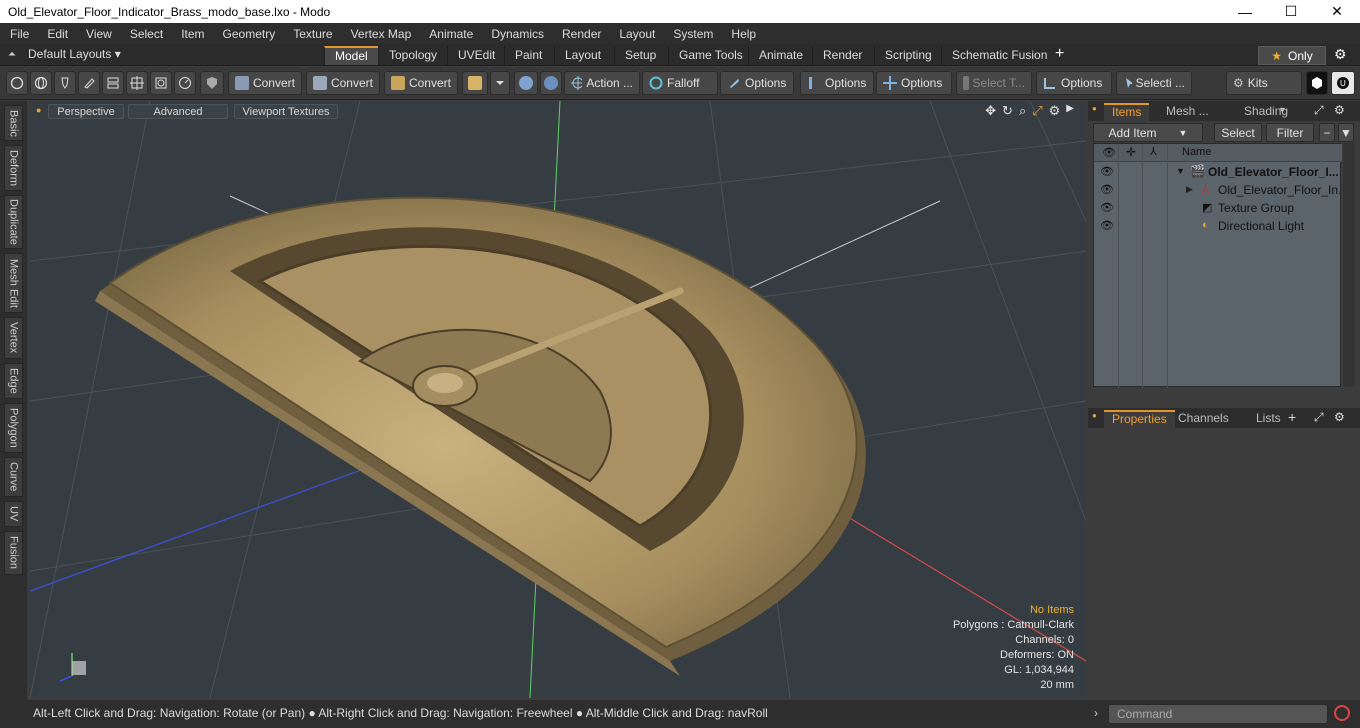 The image size is (1360, 728). What do you see at coordinates (1203, 419) in the screenshot?
I see `tab-channels: Channels` at bounding box center [1203, 419].